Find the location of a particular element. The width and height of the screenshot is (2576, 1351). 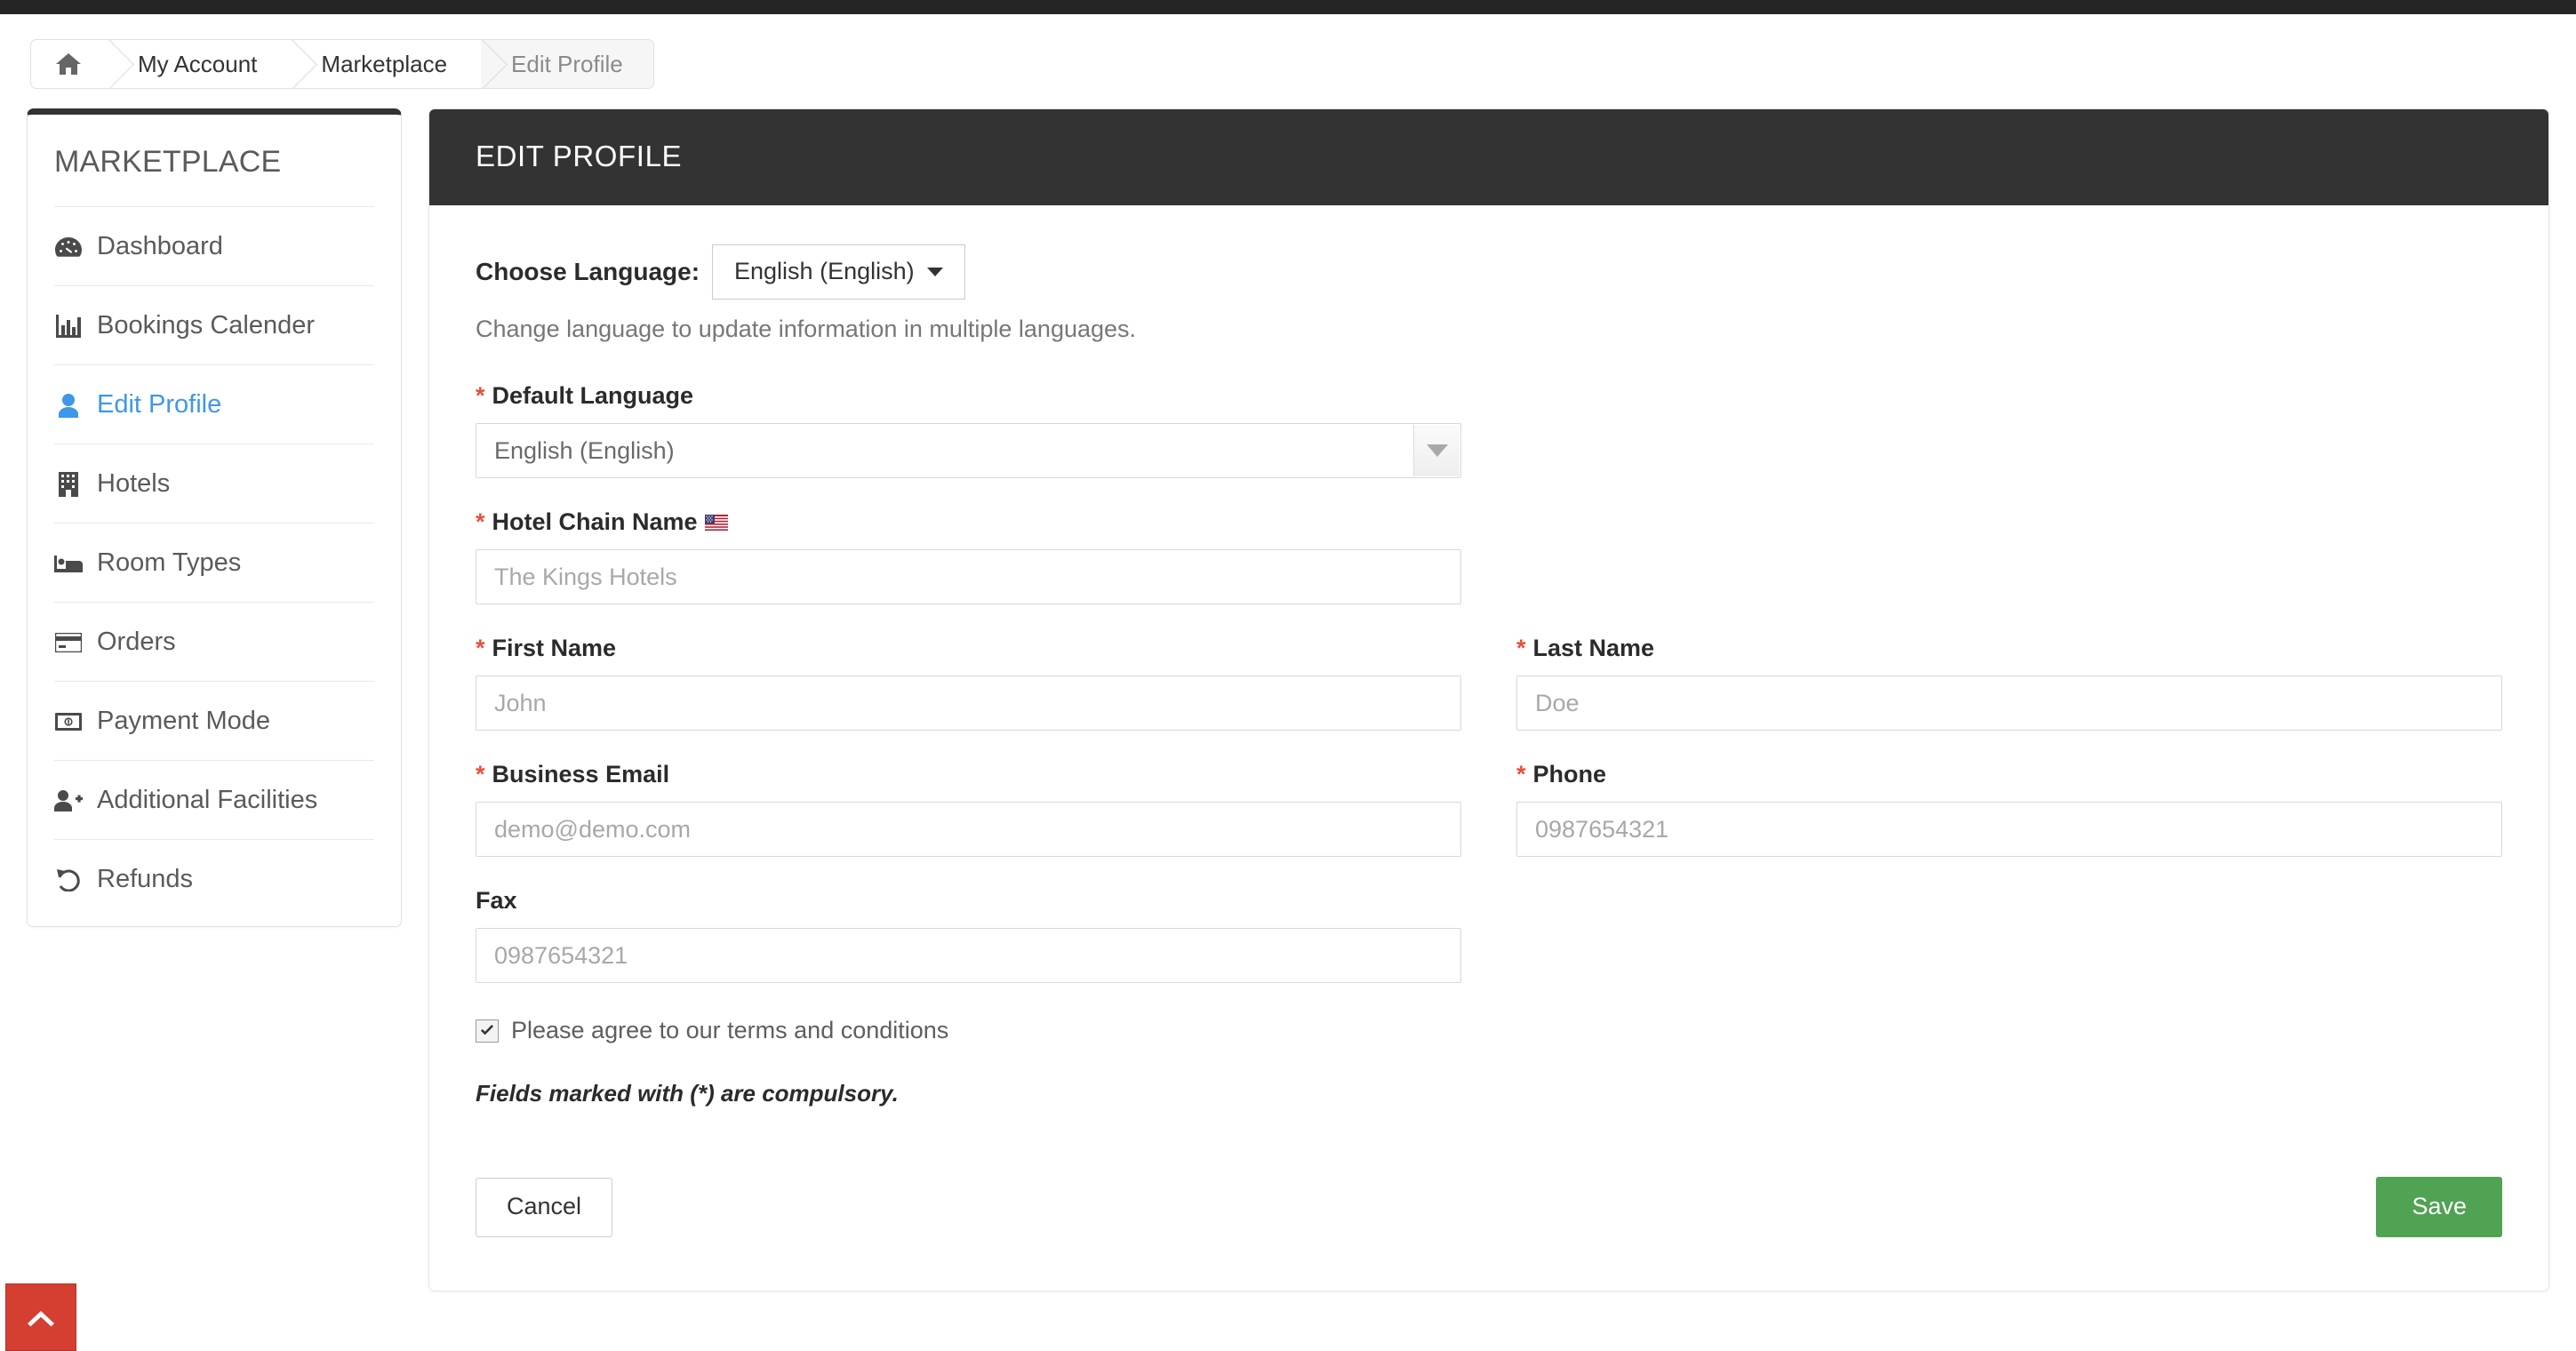

sidebar-item-hotels: Hotels is located at coordinates (214, 484).